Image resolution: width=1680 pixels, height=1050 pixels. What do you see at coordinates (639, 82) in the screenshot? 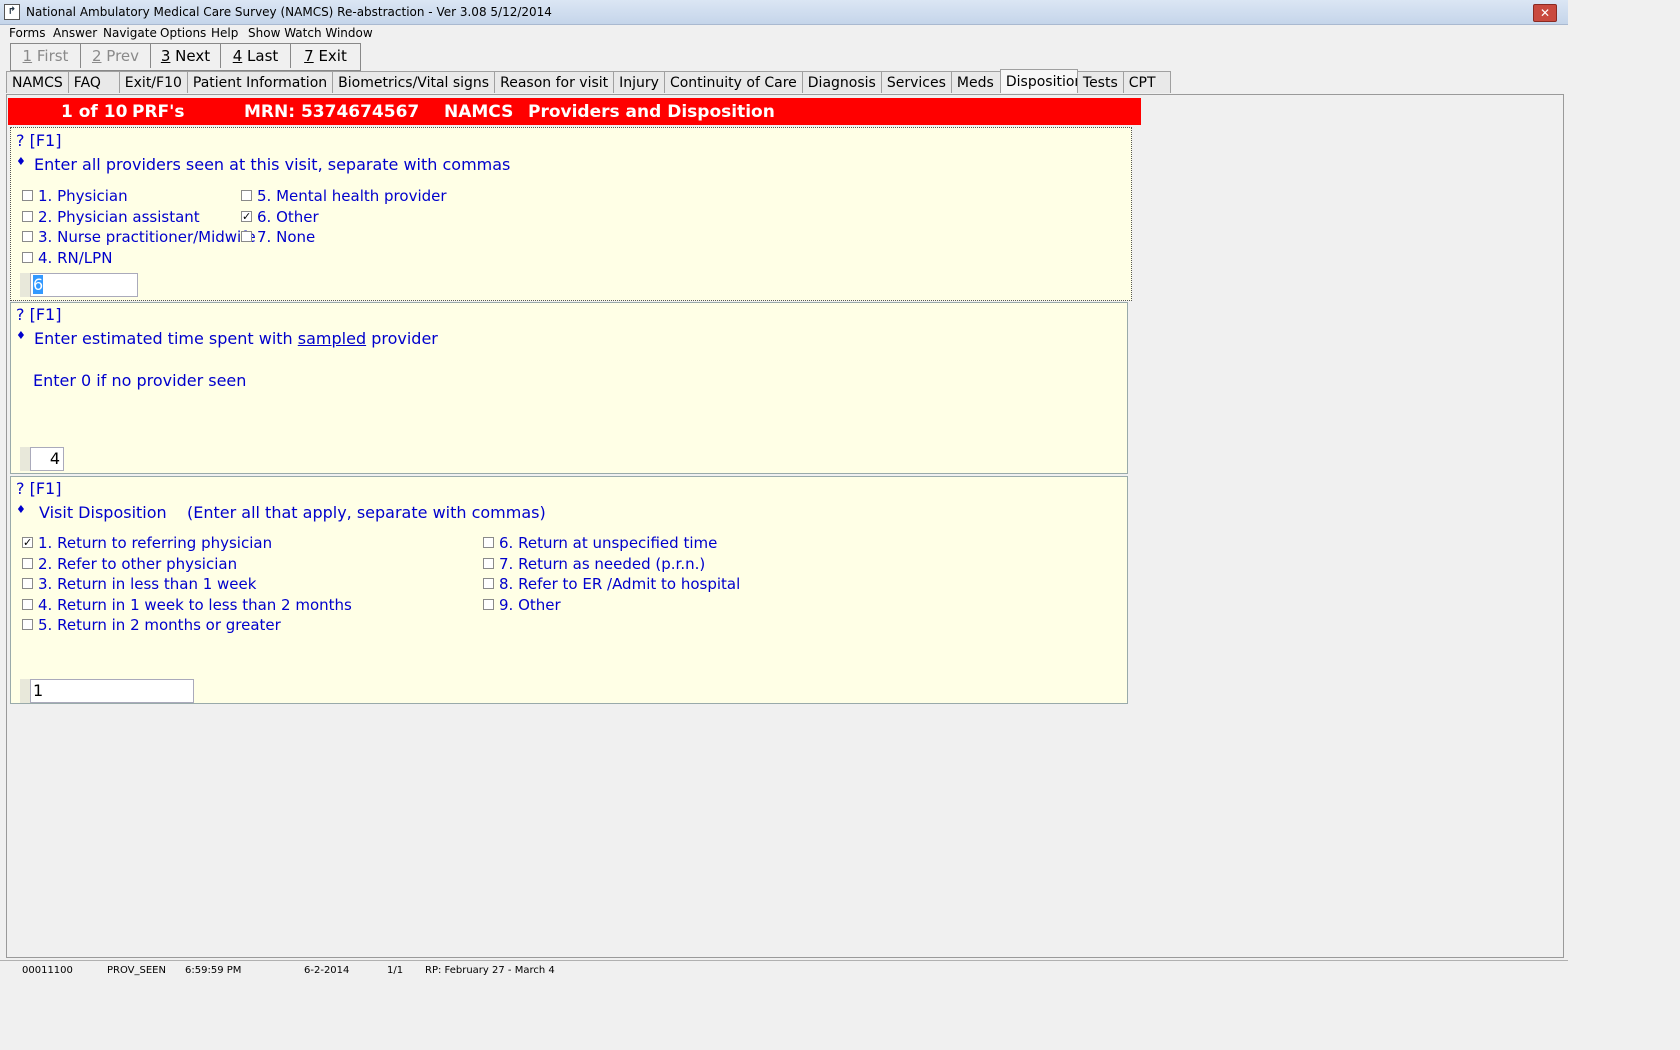
I see `tab-injury: Injury` at bounding box center [639, 82].